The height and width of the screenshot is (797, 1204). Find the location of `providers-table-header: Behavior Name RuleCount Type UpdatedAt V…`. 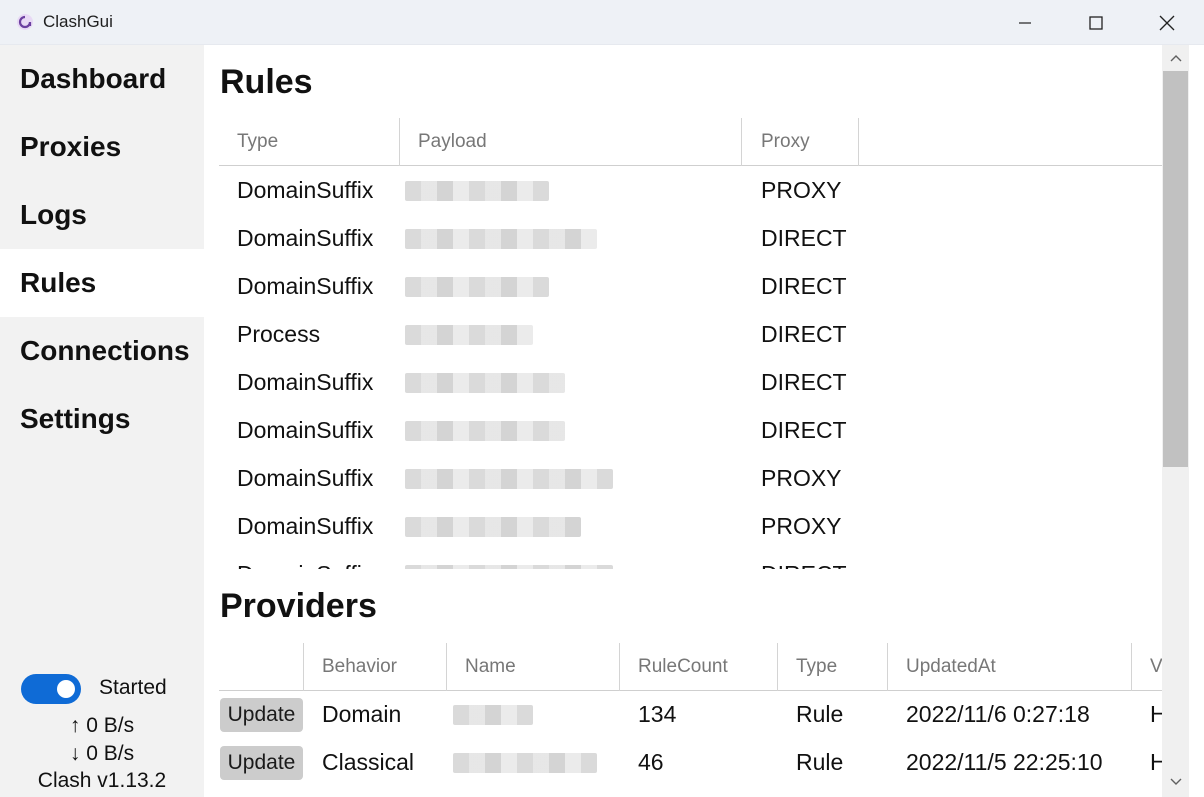

providers-table-header: Behavior Name RuleCount Type UpdatedAt V… is located at coordinates (690, 667).